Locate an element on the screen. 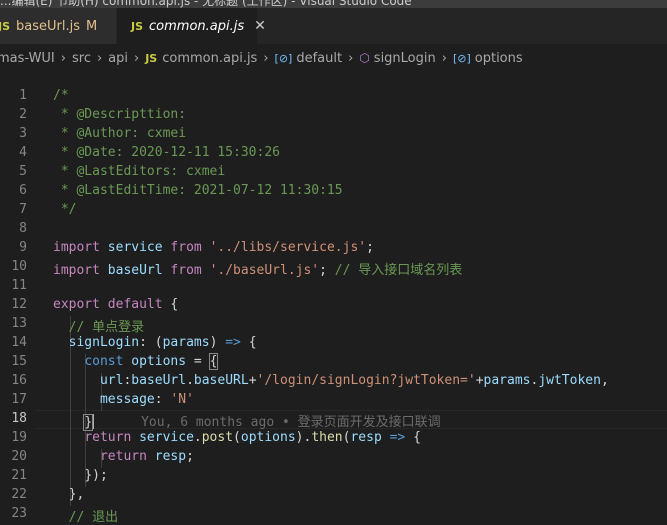  breadcrumb-item-default: default is located at coordinates (319, 58).